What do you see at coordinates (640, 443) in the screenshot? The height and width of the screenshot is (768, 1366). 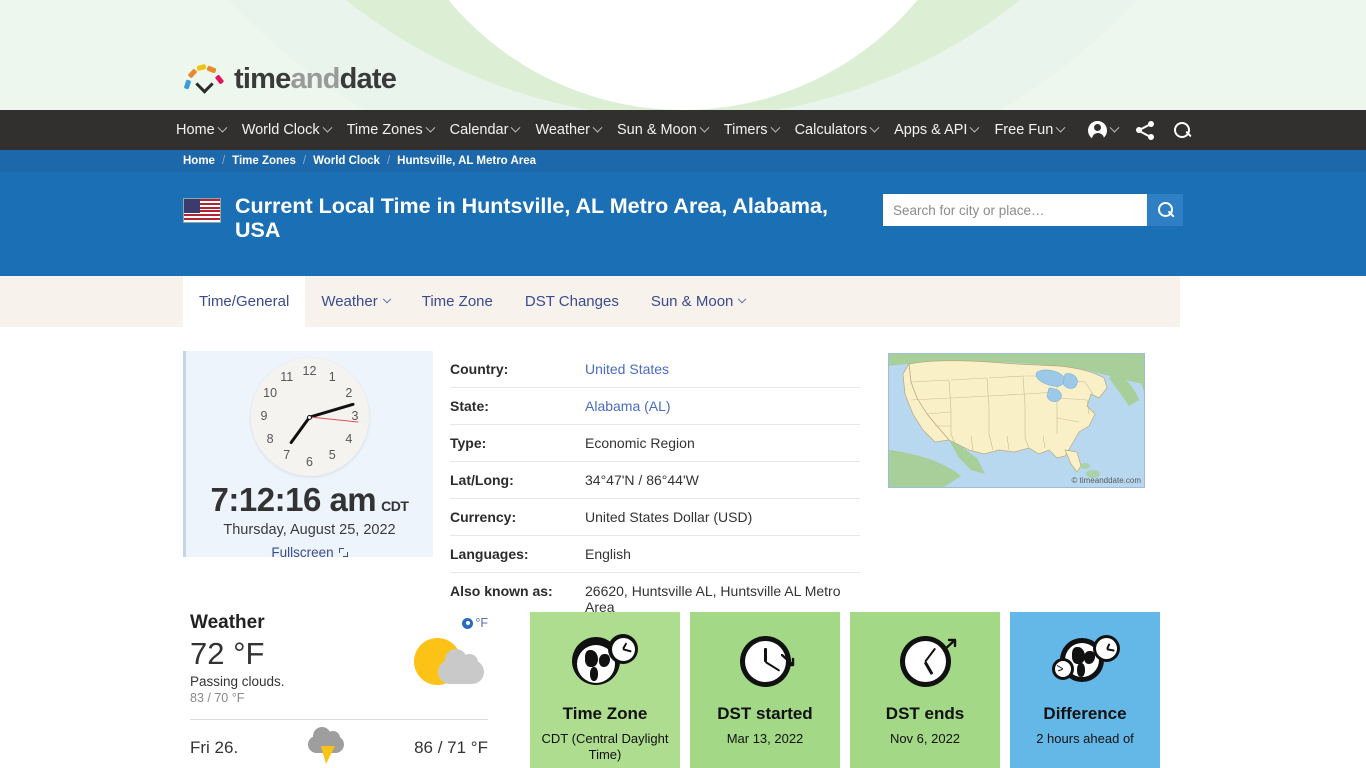 I see `row-value: Economic Region` at bounding box center [640, 443].